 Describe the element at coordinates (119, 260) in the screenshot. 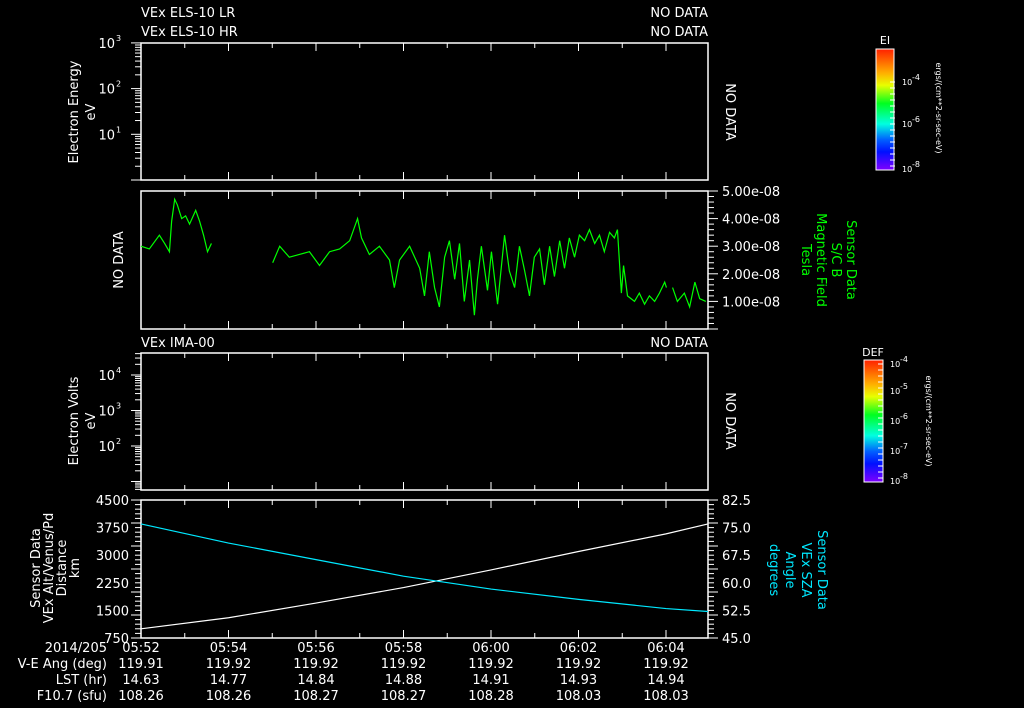

I see `panel2-nodata: NO DATA` at that location.